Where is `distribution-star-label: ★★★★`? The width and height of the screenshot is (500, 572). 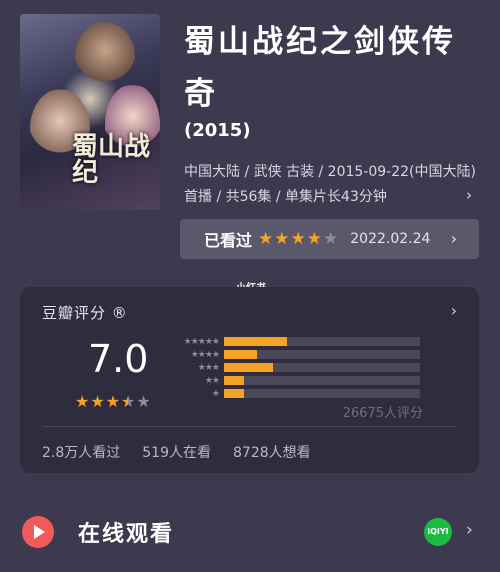
distribution-star-label: ★★★★ is located at coordinates (205, 354).